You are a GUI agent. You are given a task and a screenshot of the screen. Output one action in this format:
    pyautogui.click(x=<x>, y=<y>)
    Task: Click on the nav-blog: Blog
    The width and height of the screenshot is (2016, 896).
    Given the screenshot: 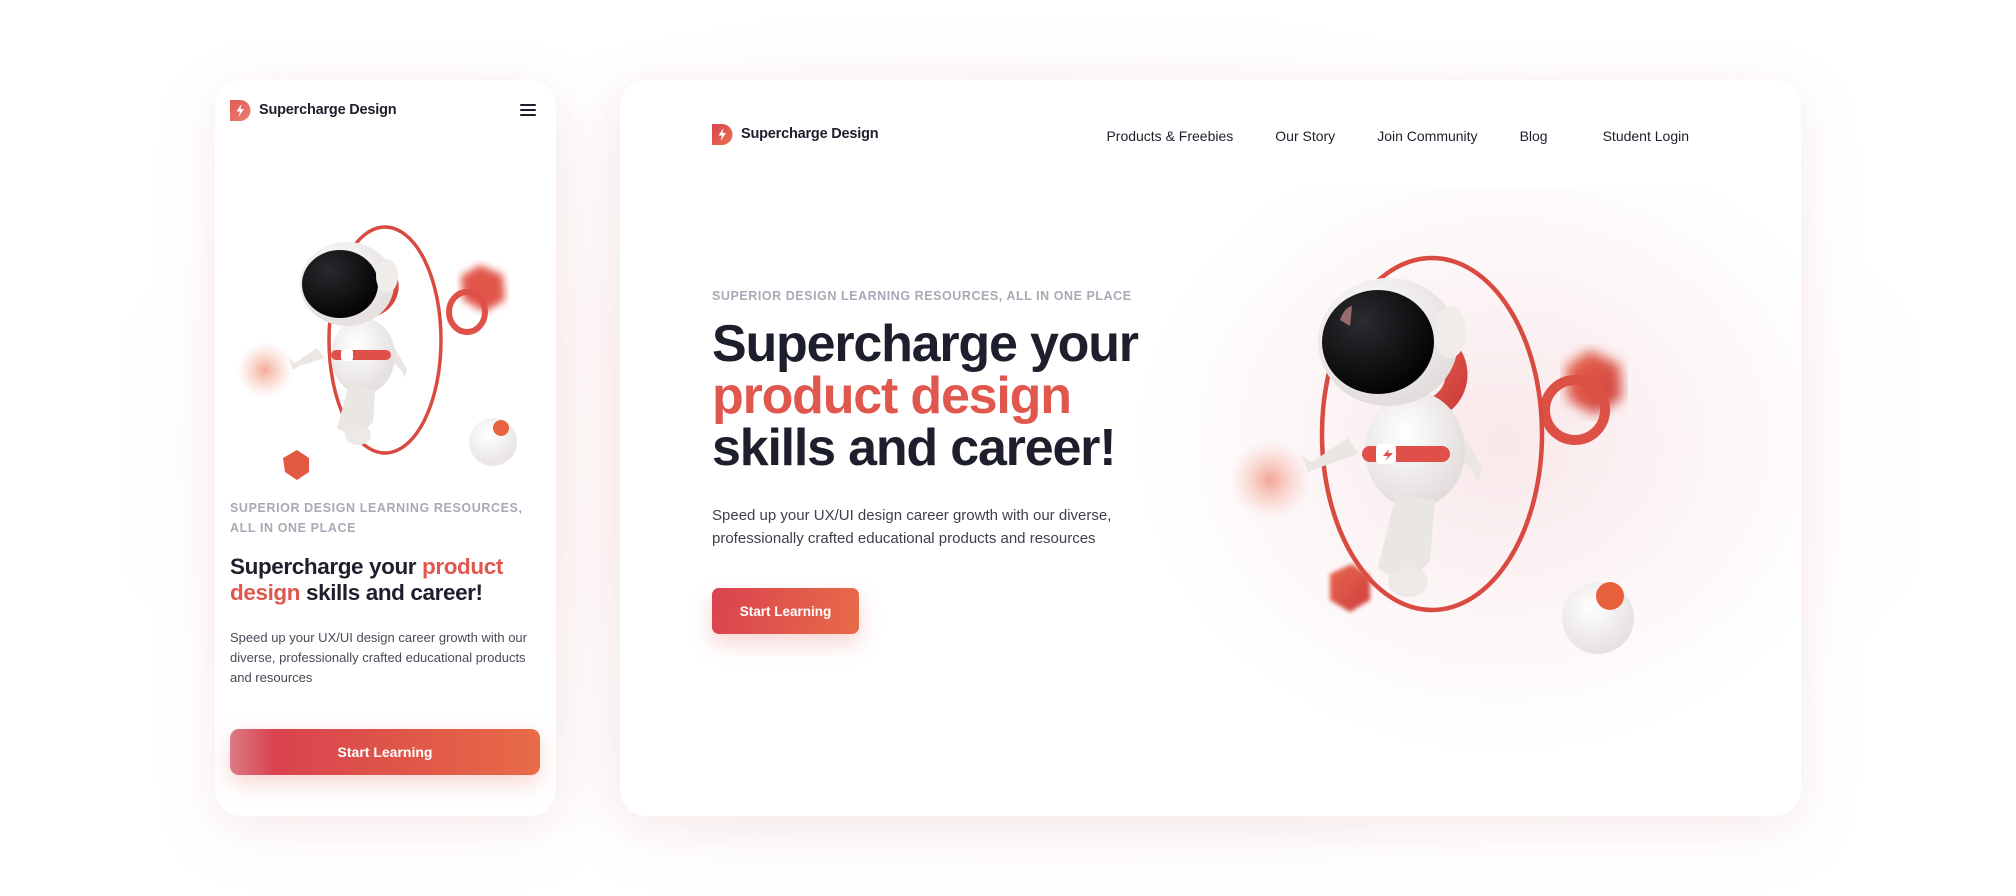 What is the action you would take?
    pyautogui.click(x=1534, y=134)
    